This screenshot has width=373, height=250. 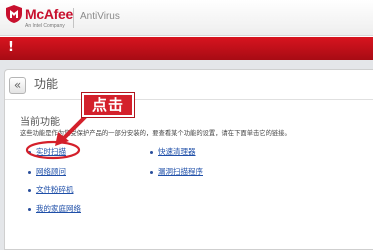 What do you see at coordinates (55, 189) in the screenshot?
I see `link-file-shredder: 文件粉碎机` at bounding box center [55, 189].